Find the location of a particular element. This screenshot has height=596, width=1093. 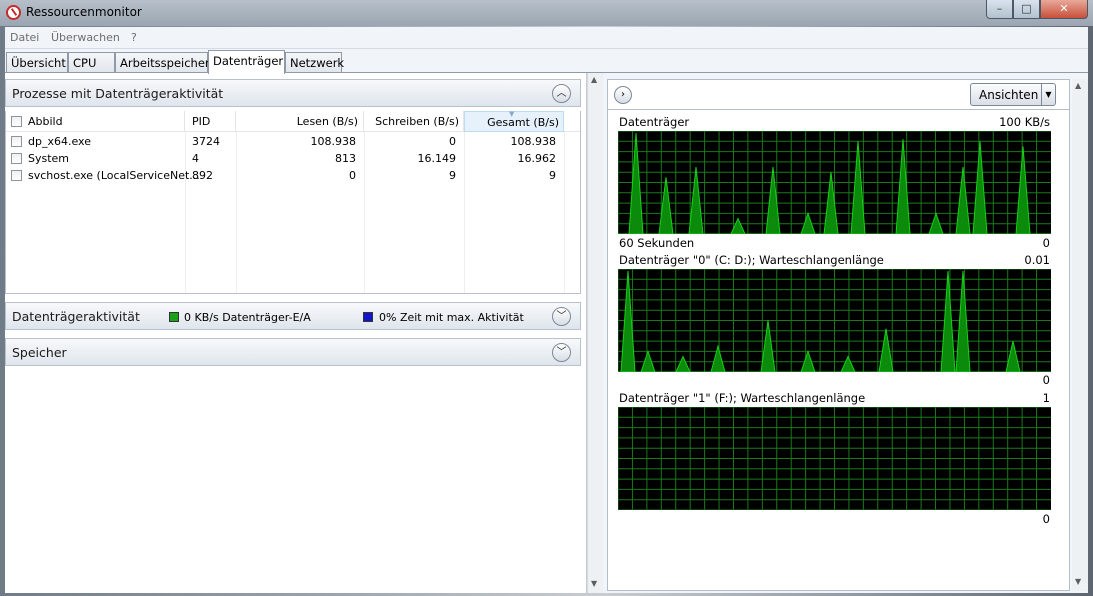

cell-gesamt: 16.962 is located at coordinates (537, 158).